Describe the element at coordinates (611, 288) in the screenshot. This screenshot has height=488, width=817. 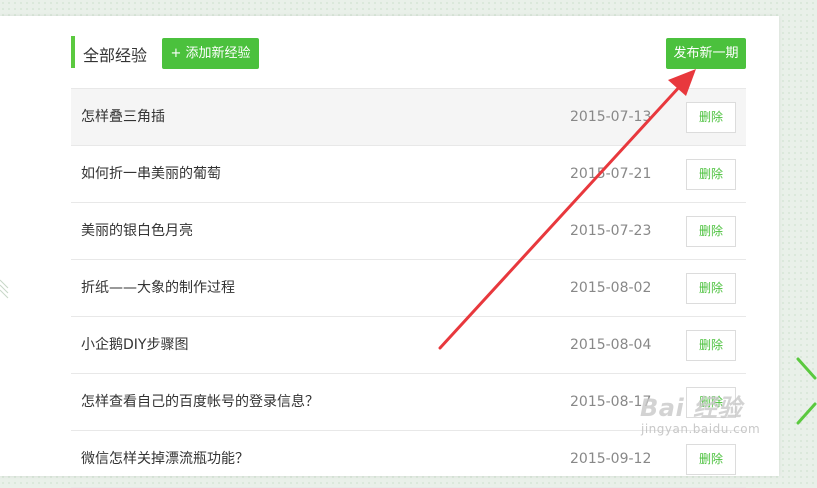
I see `experience-date: 2015-08-02` at that location.